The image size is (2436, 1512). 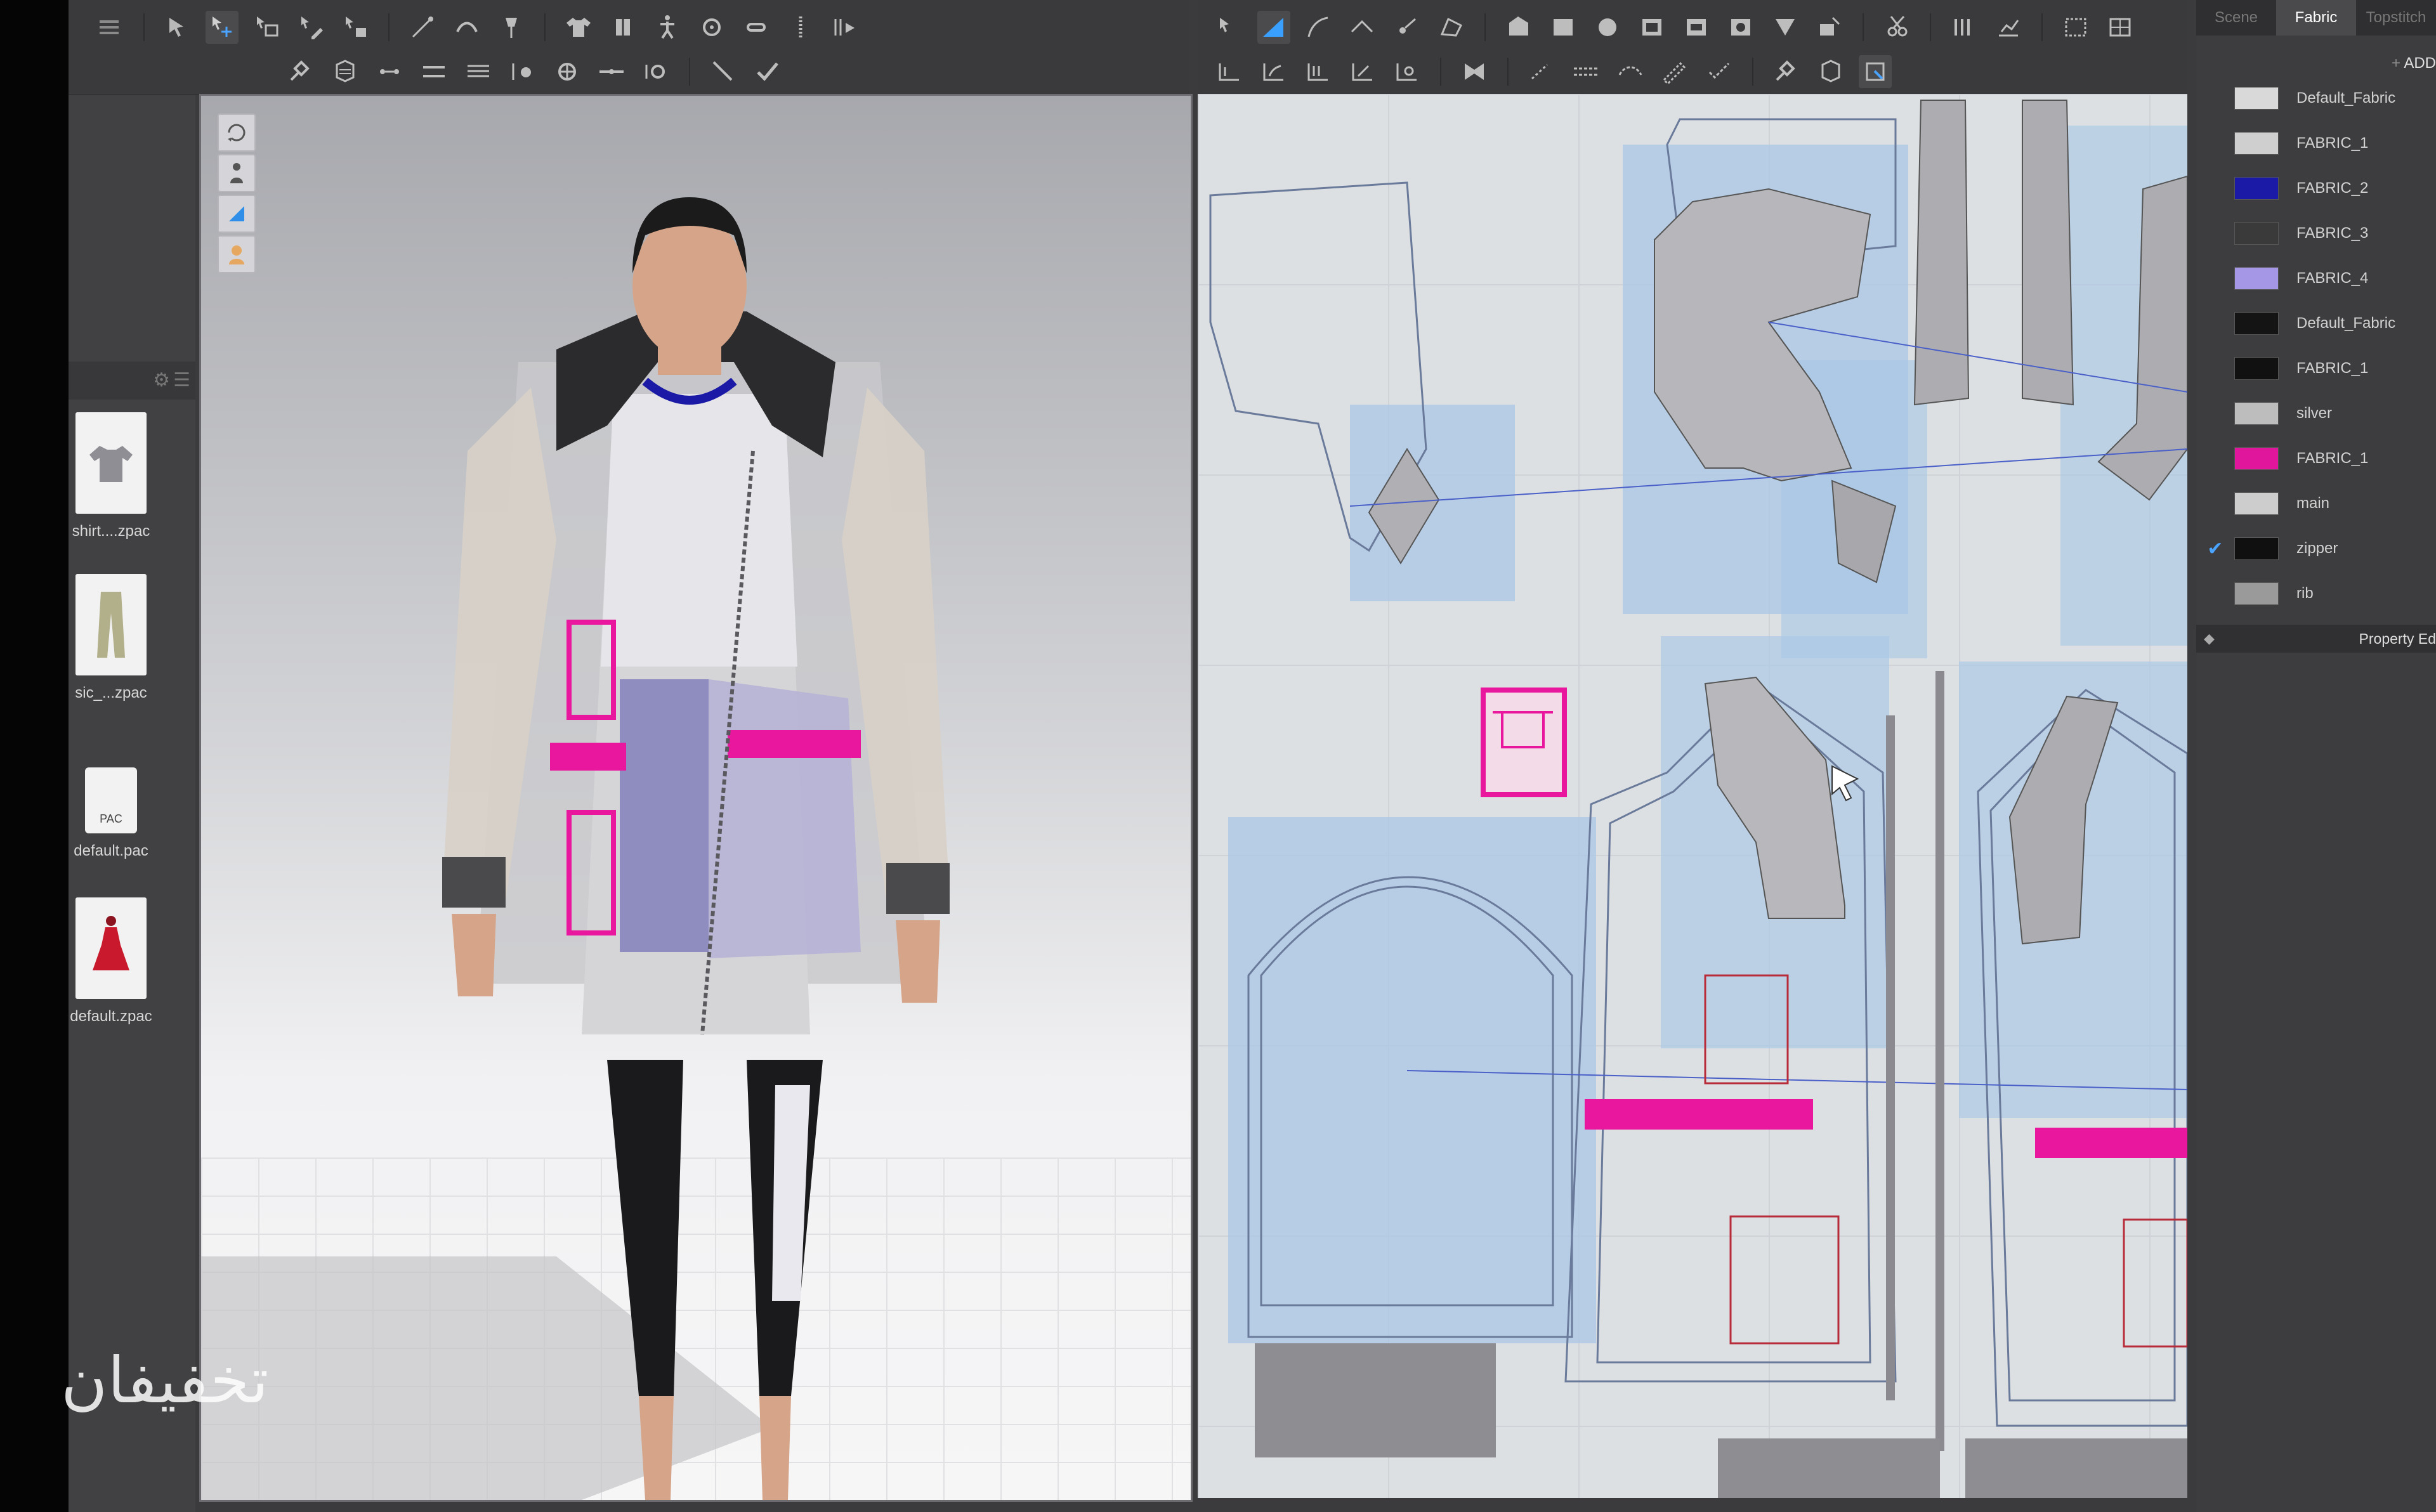 I want to click on target-icon, so click(x=568, y=71).